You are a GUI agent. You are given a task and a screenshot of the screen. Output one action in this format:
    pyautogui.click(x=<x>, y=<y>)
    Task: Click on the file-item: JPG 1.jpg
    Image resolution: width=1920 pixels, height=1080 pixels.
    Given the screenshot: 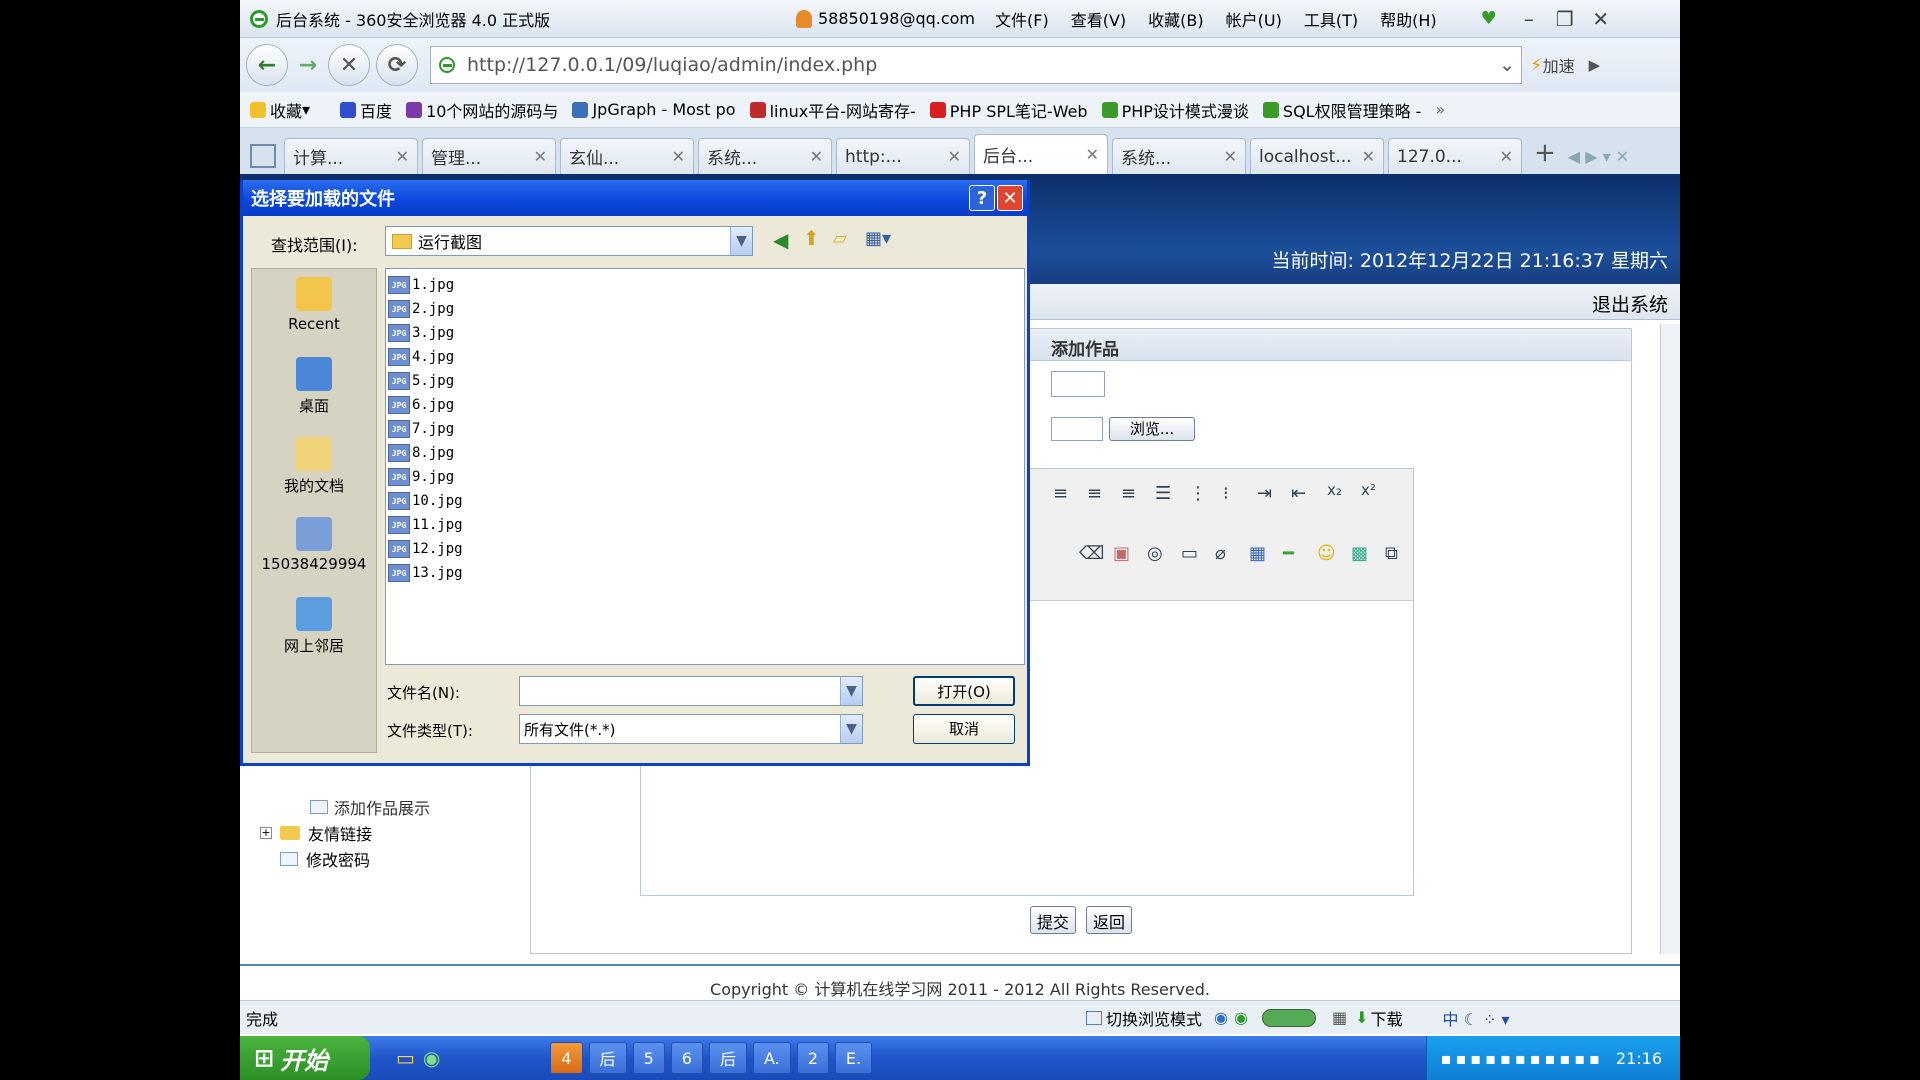 What is the action you would take?
    pyautogui.click(x=705, y=285)
    